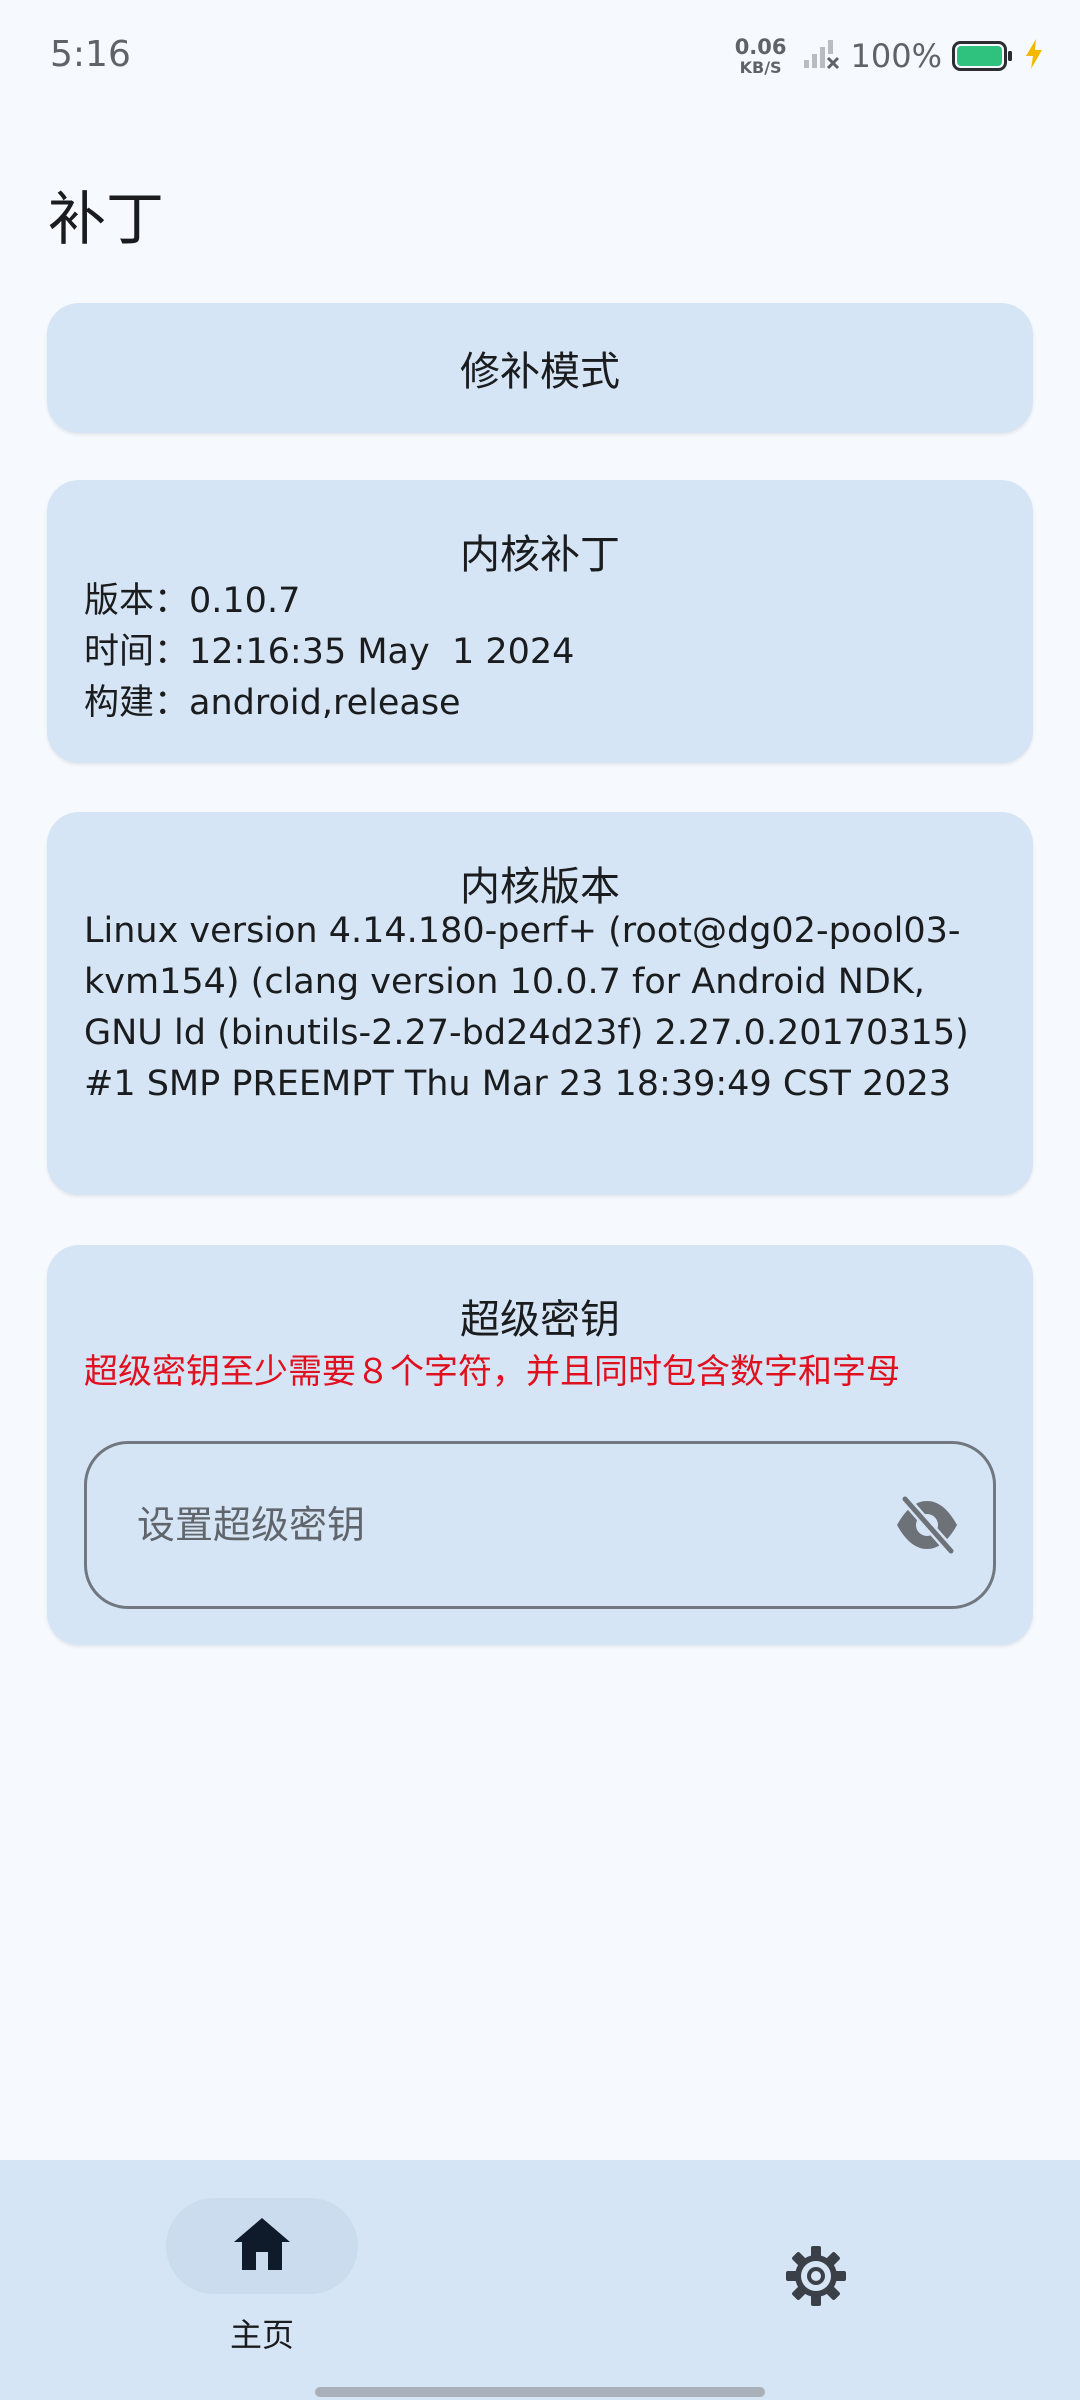  Describe the element at coordinates (492, 1372) in the screenshot. I see `super-key-warning: 超级密钥至少需要８个字符，并且同时包含数字和字母` at that location.